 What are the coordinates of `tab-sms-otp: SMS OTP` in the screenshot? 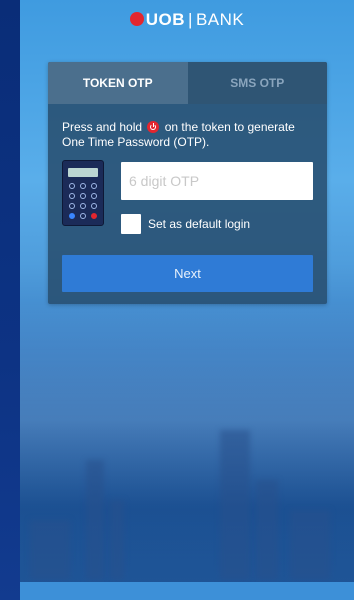 It's located at (257, 83).